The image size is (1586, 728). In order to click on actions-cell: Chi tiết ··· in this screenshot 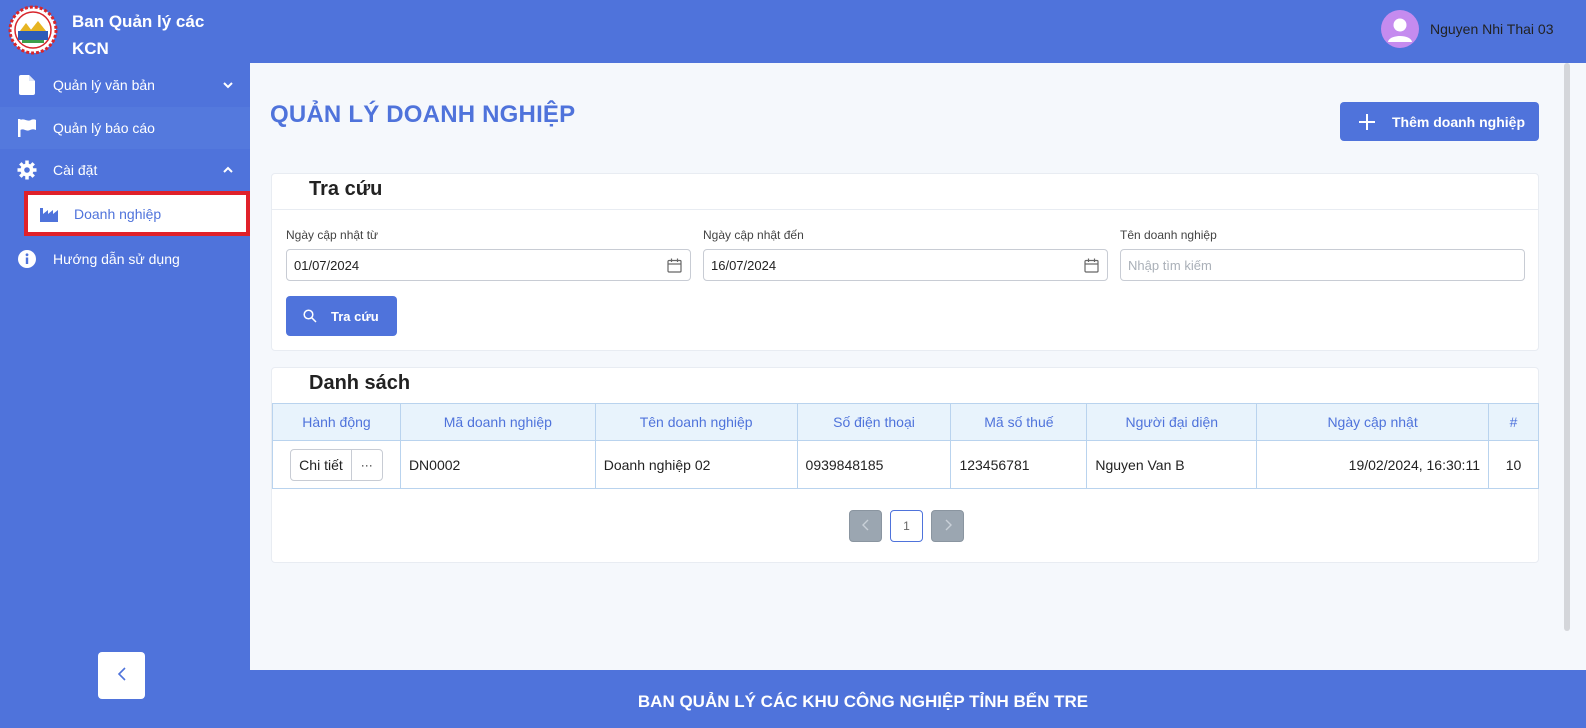, I will do `click(336, 464)`.